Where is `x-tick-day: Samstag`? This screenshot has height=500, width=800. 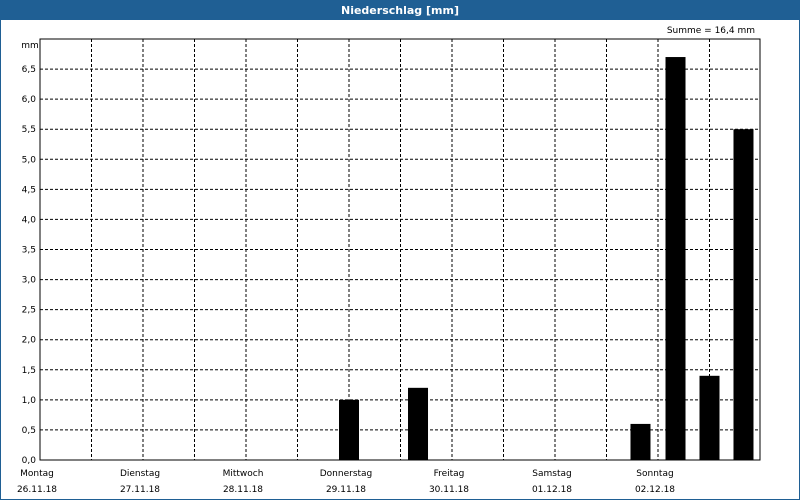
x-tick-day: Samstag is located at coordinates (551, 474).